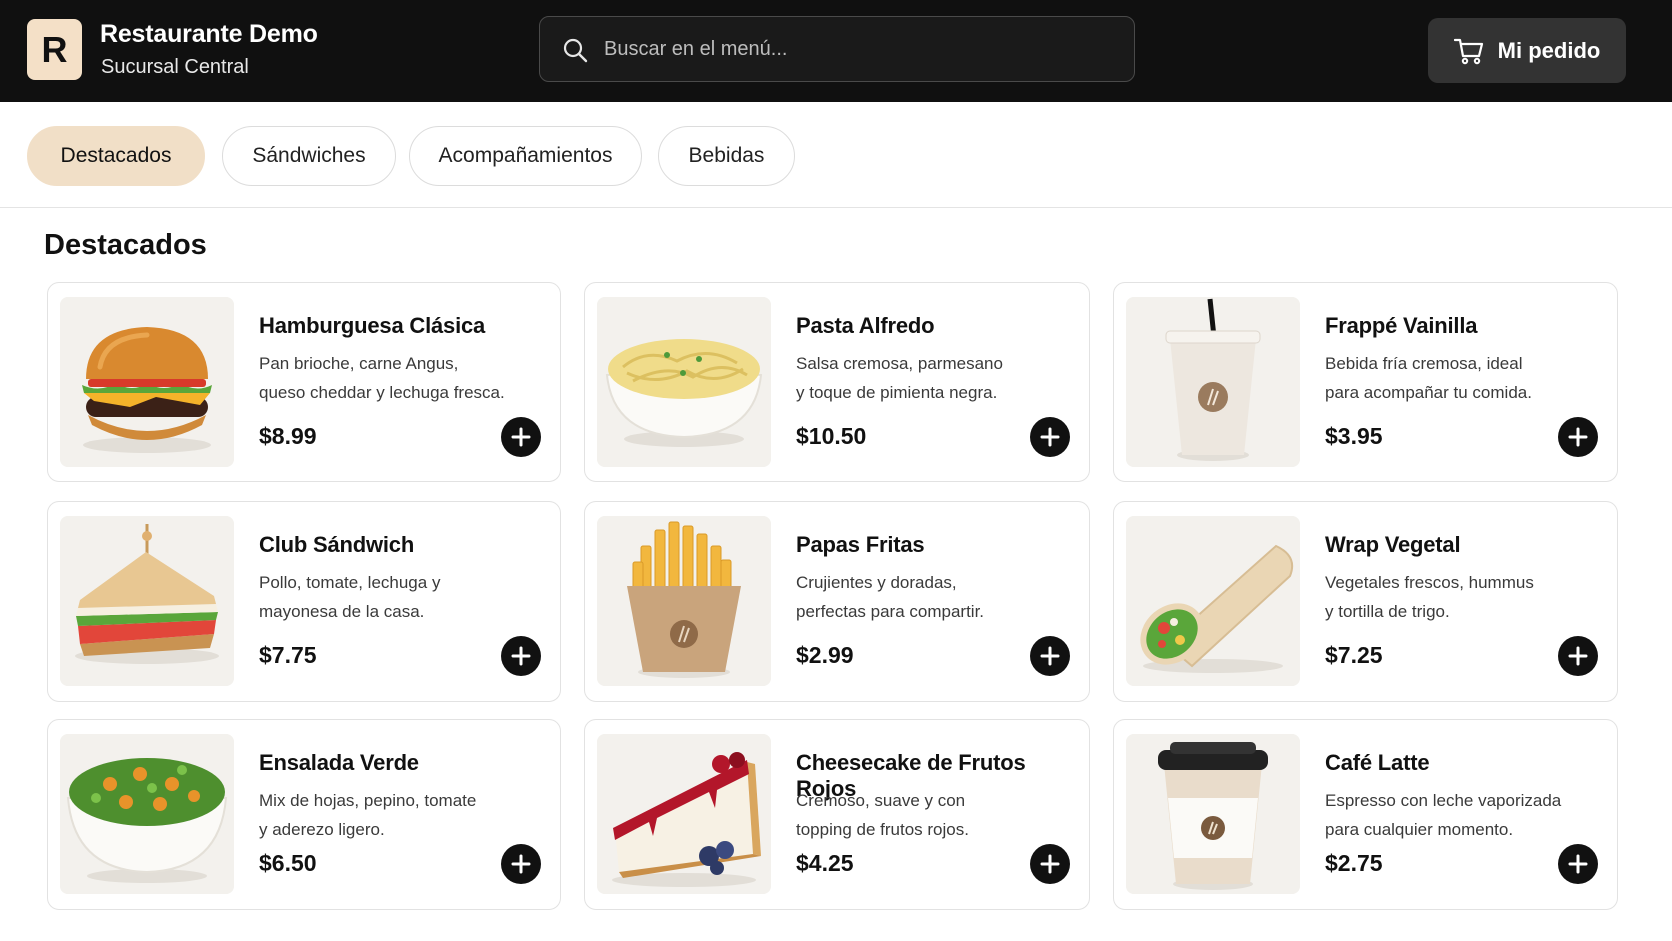  What do you see at coordinates (288, 436) in the screenshot?
I see `item-price: $8.99` at bounding box center [288, 436].